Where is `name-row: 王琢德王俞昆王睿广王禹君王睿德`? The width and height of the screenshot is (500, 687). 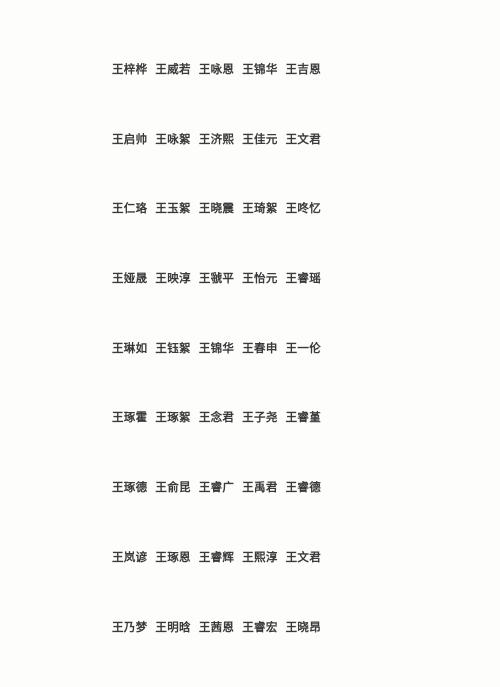 name-row: 王琢德王俞昆王睿广王禹君王睿德 is located at coordinates (212, 513).